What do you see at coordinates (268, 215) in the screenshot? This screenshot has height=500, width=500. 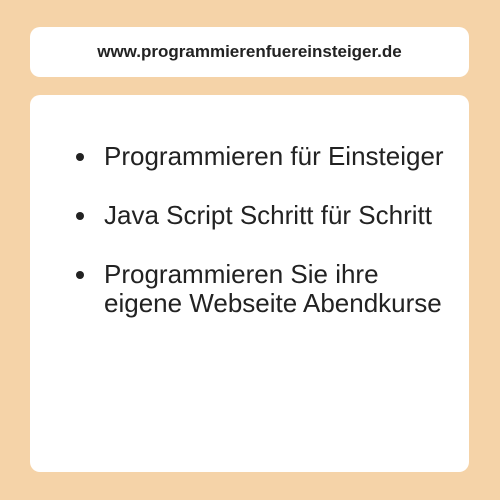 I see `list-item-label: Java Script Schritt für Schritt` at bounding box center [268, 215].